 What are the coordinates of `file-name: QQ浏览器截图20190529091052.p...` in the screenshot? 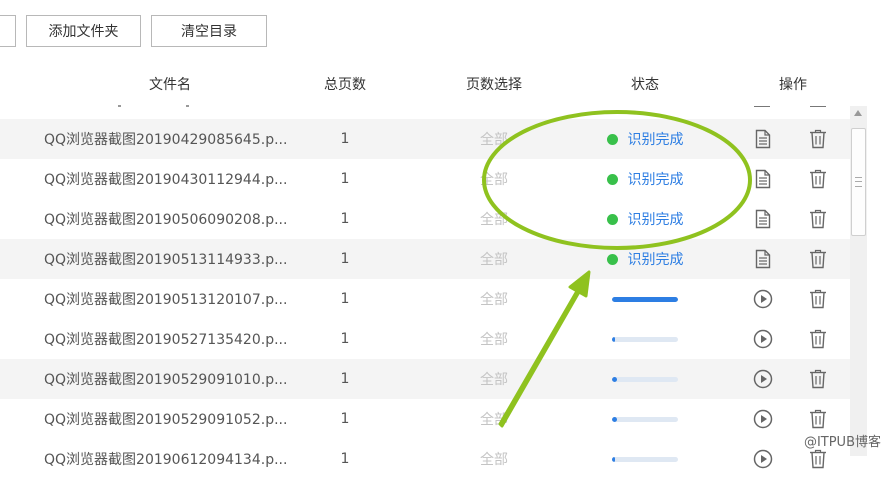 It's located at (166, 420).